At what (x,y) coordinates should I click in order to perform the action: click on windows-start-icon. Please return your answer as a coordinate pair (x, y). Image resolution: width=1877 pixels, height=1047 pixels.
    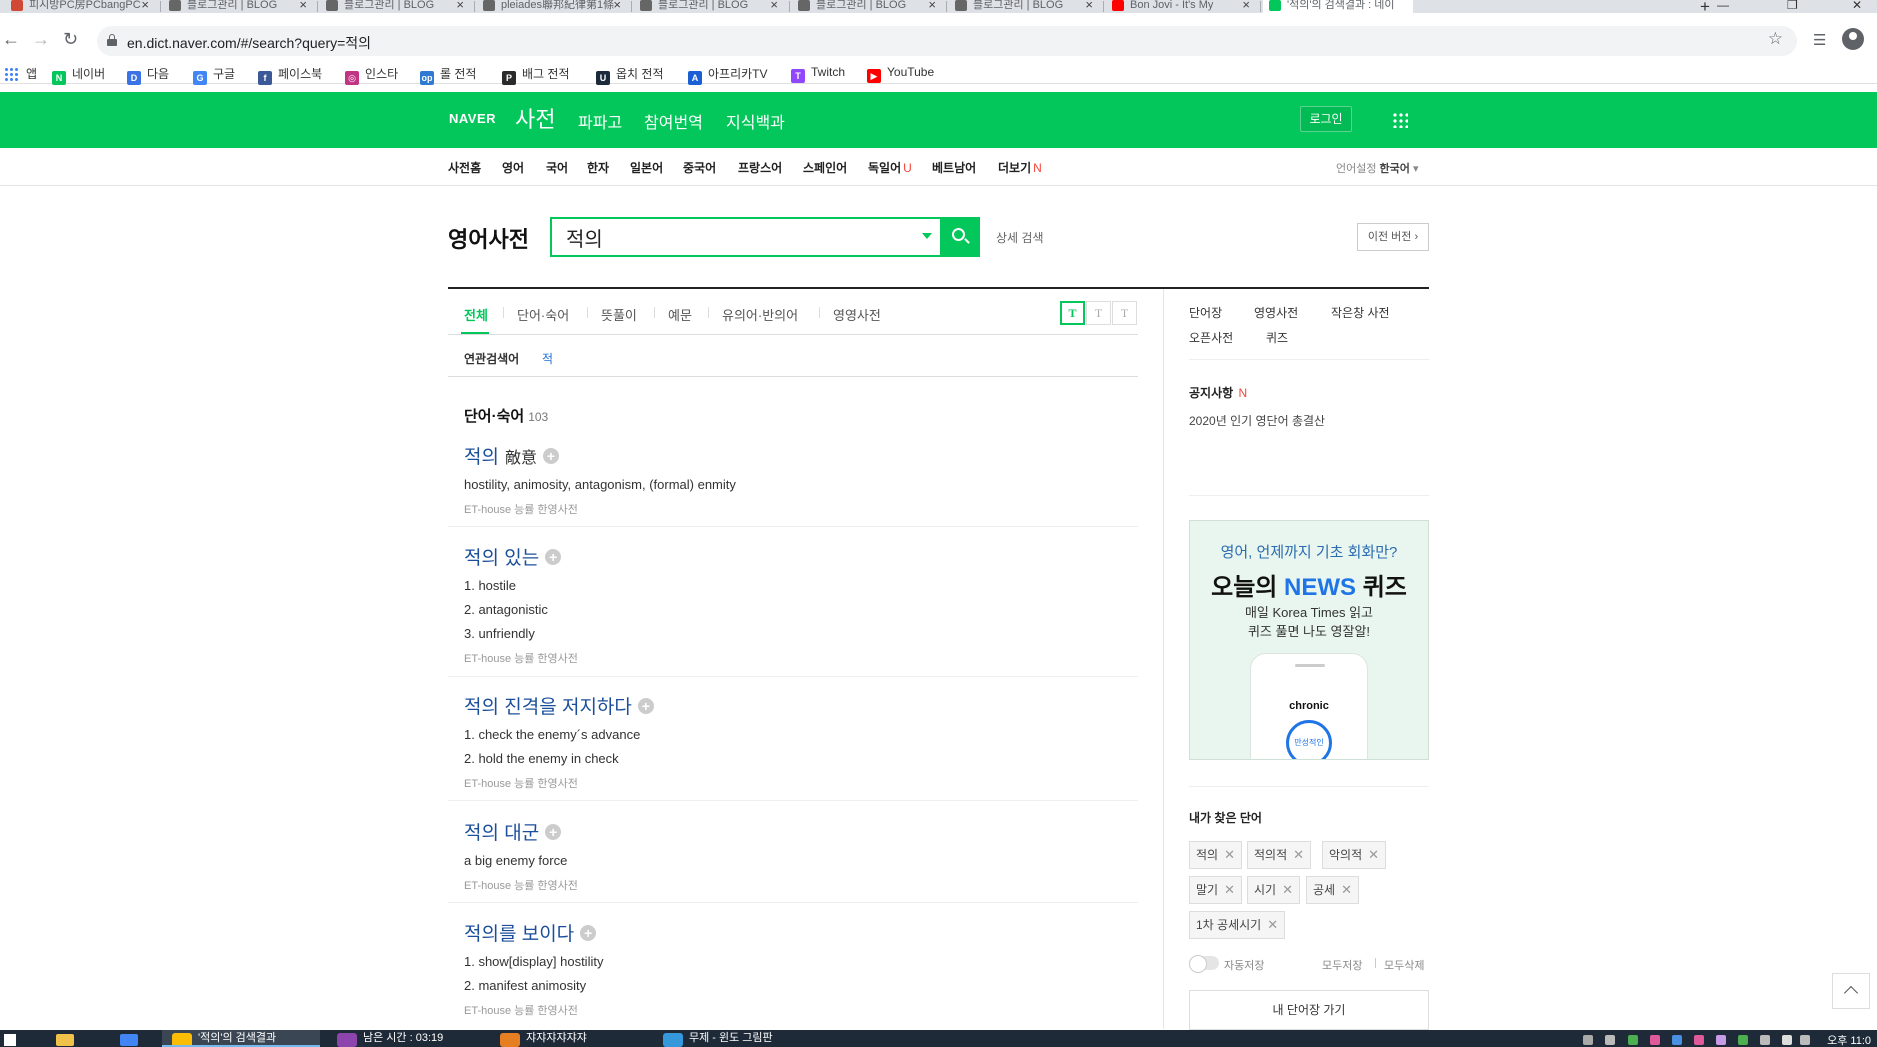
    Looking at the image, I should click on (10, 1040).